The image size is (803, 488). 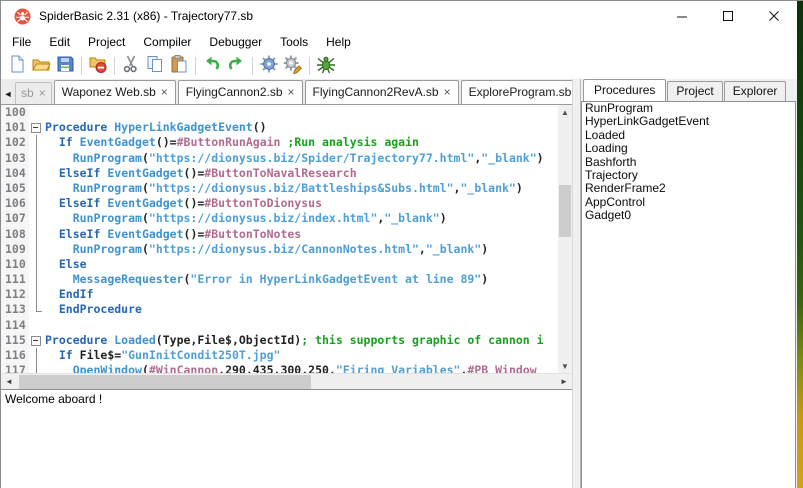 What do you see at coordinates (279, 310) in the screenshot?
I see `code-line: 113 EndProcedure` at bounding box center [279, 310].